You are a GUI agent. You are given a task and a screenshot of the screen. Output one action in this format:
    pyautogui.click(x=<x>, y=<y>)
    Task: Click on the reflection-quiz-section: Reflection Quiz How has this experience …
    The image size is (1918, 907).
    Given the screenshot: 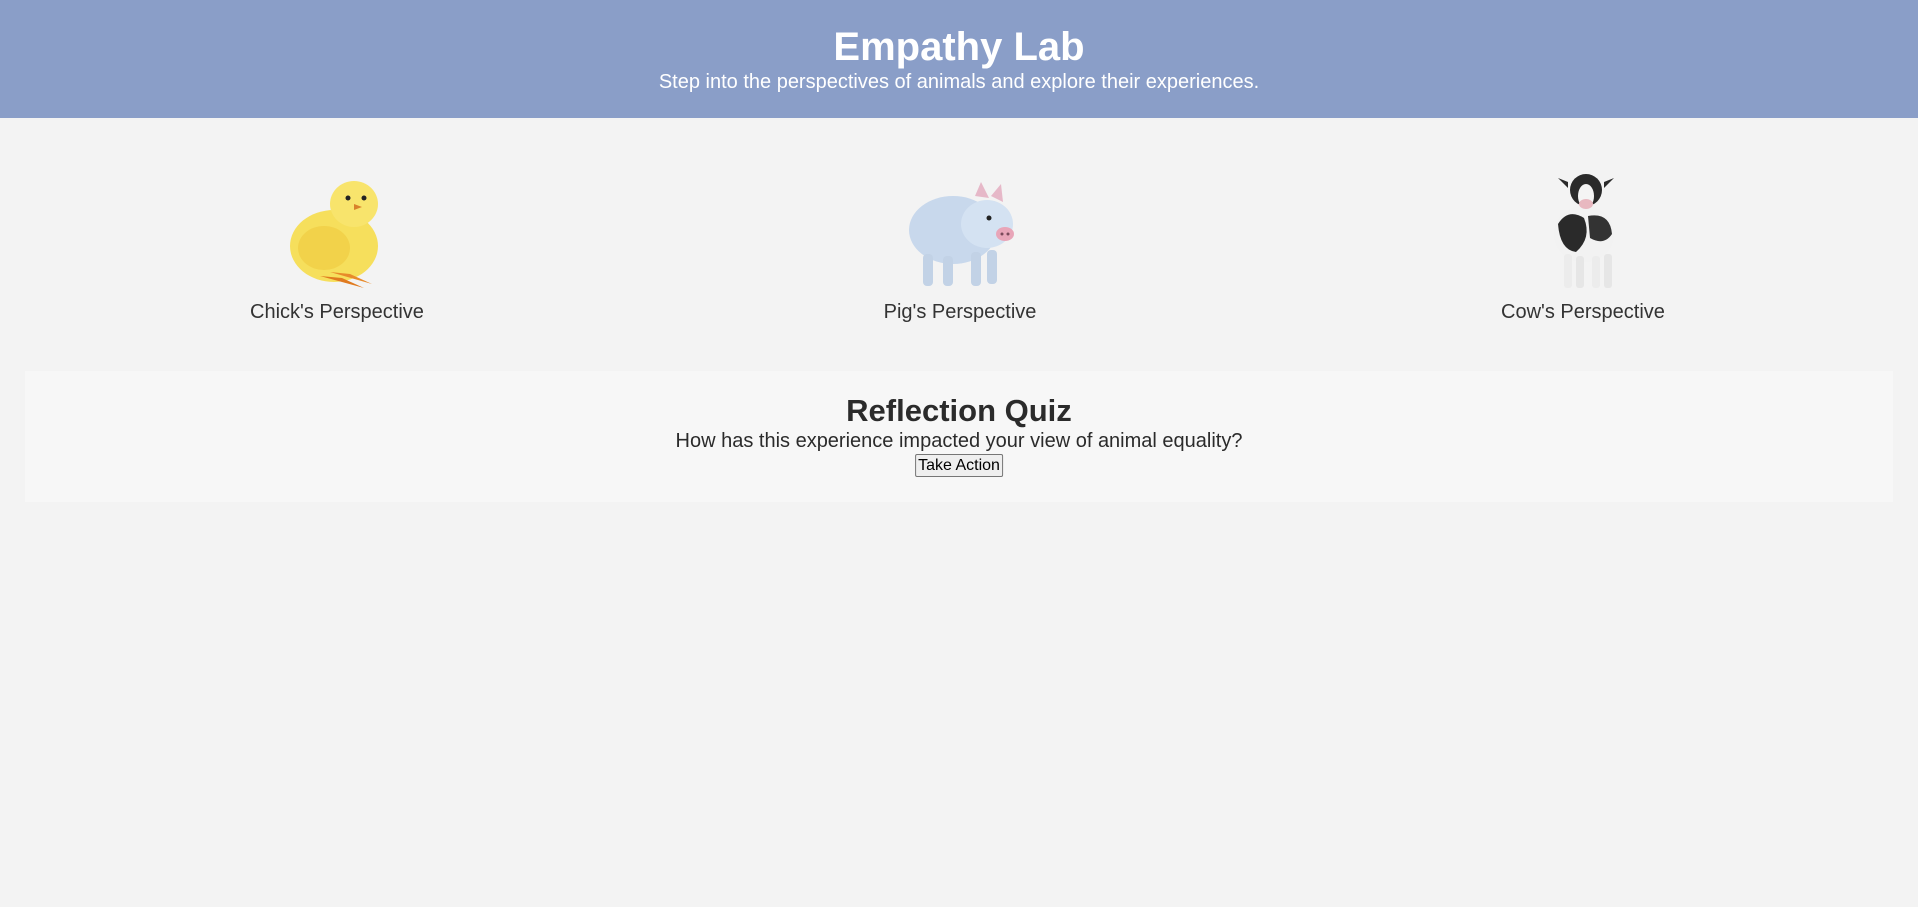 What is the action you would take?
    pyautogui.click(x=959, y=436)
    